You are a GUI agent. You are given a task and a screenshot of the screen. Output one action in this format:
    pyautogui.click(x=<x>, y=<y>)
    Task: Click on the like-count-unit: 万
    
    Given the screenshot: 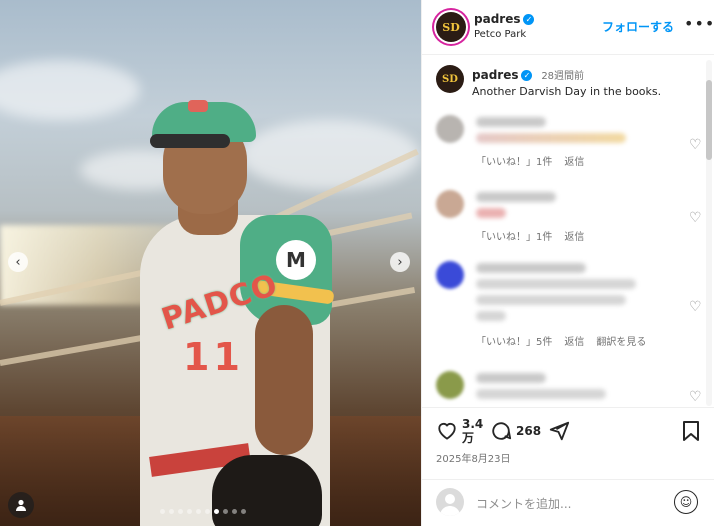 What is the action you would take?
    pyautogui.click(x=468, y=438)
    